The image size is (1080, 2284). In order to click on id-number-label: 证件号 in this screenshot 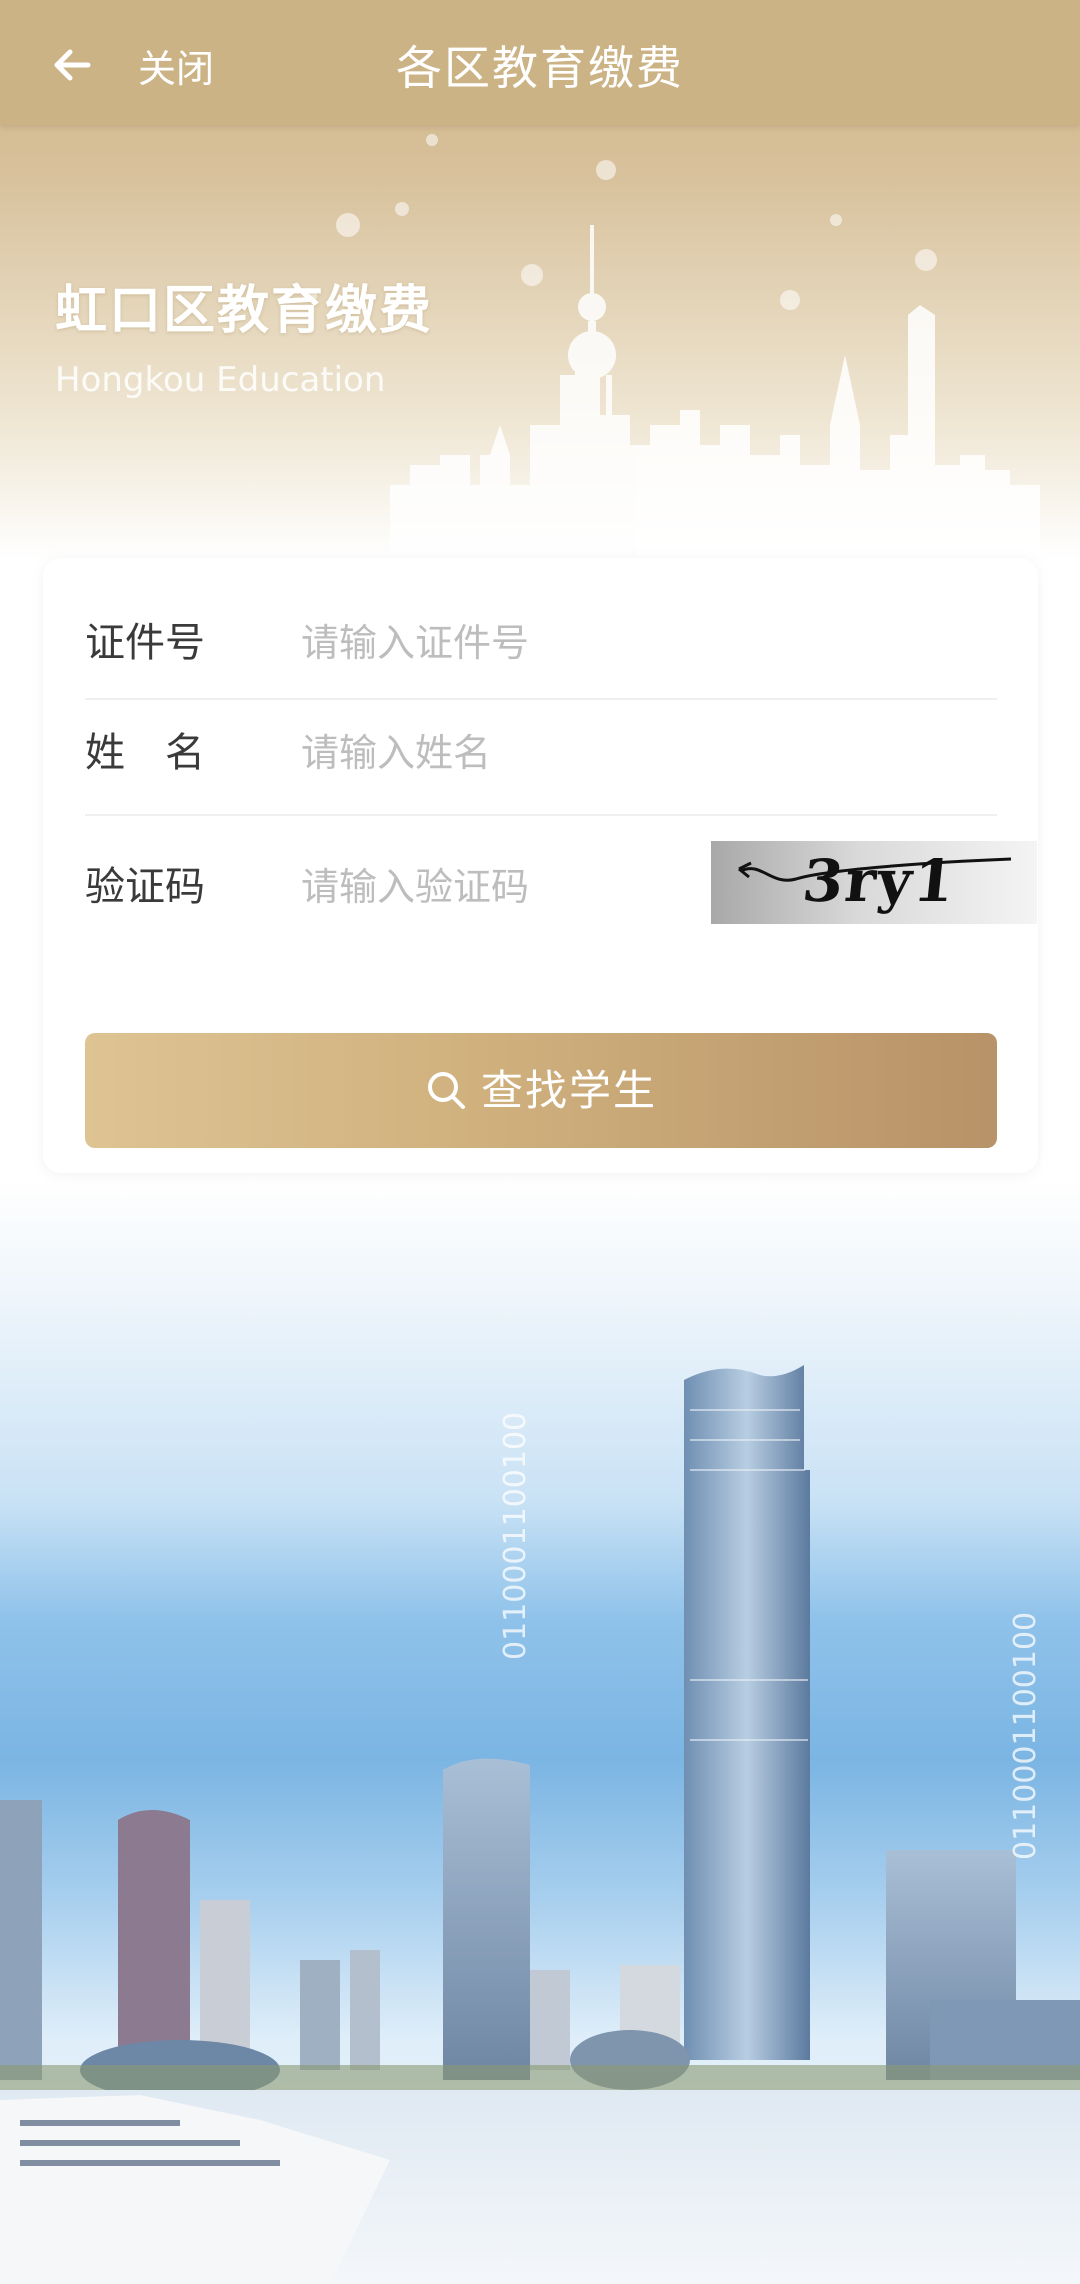, I will do `click(145, 643)`.